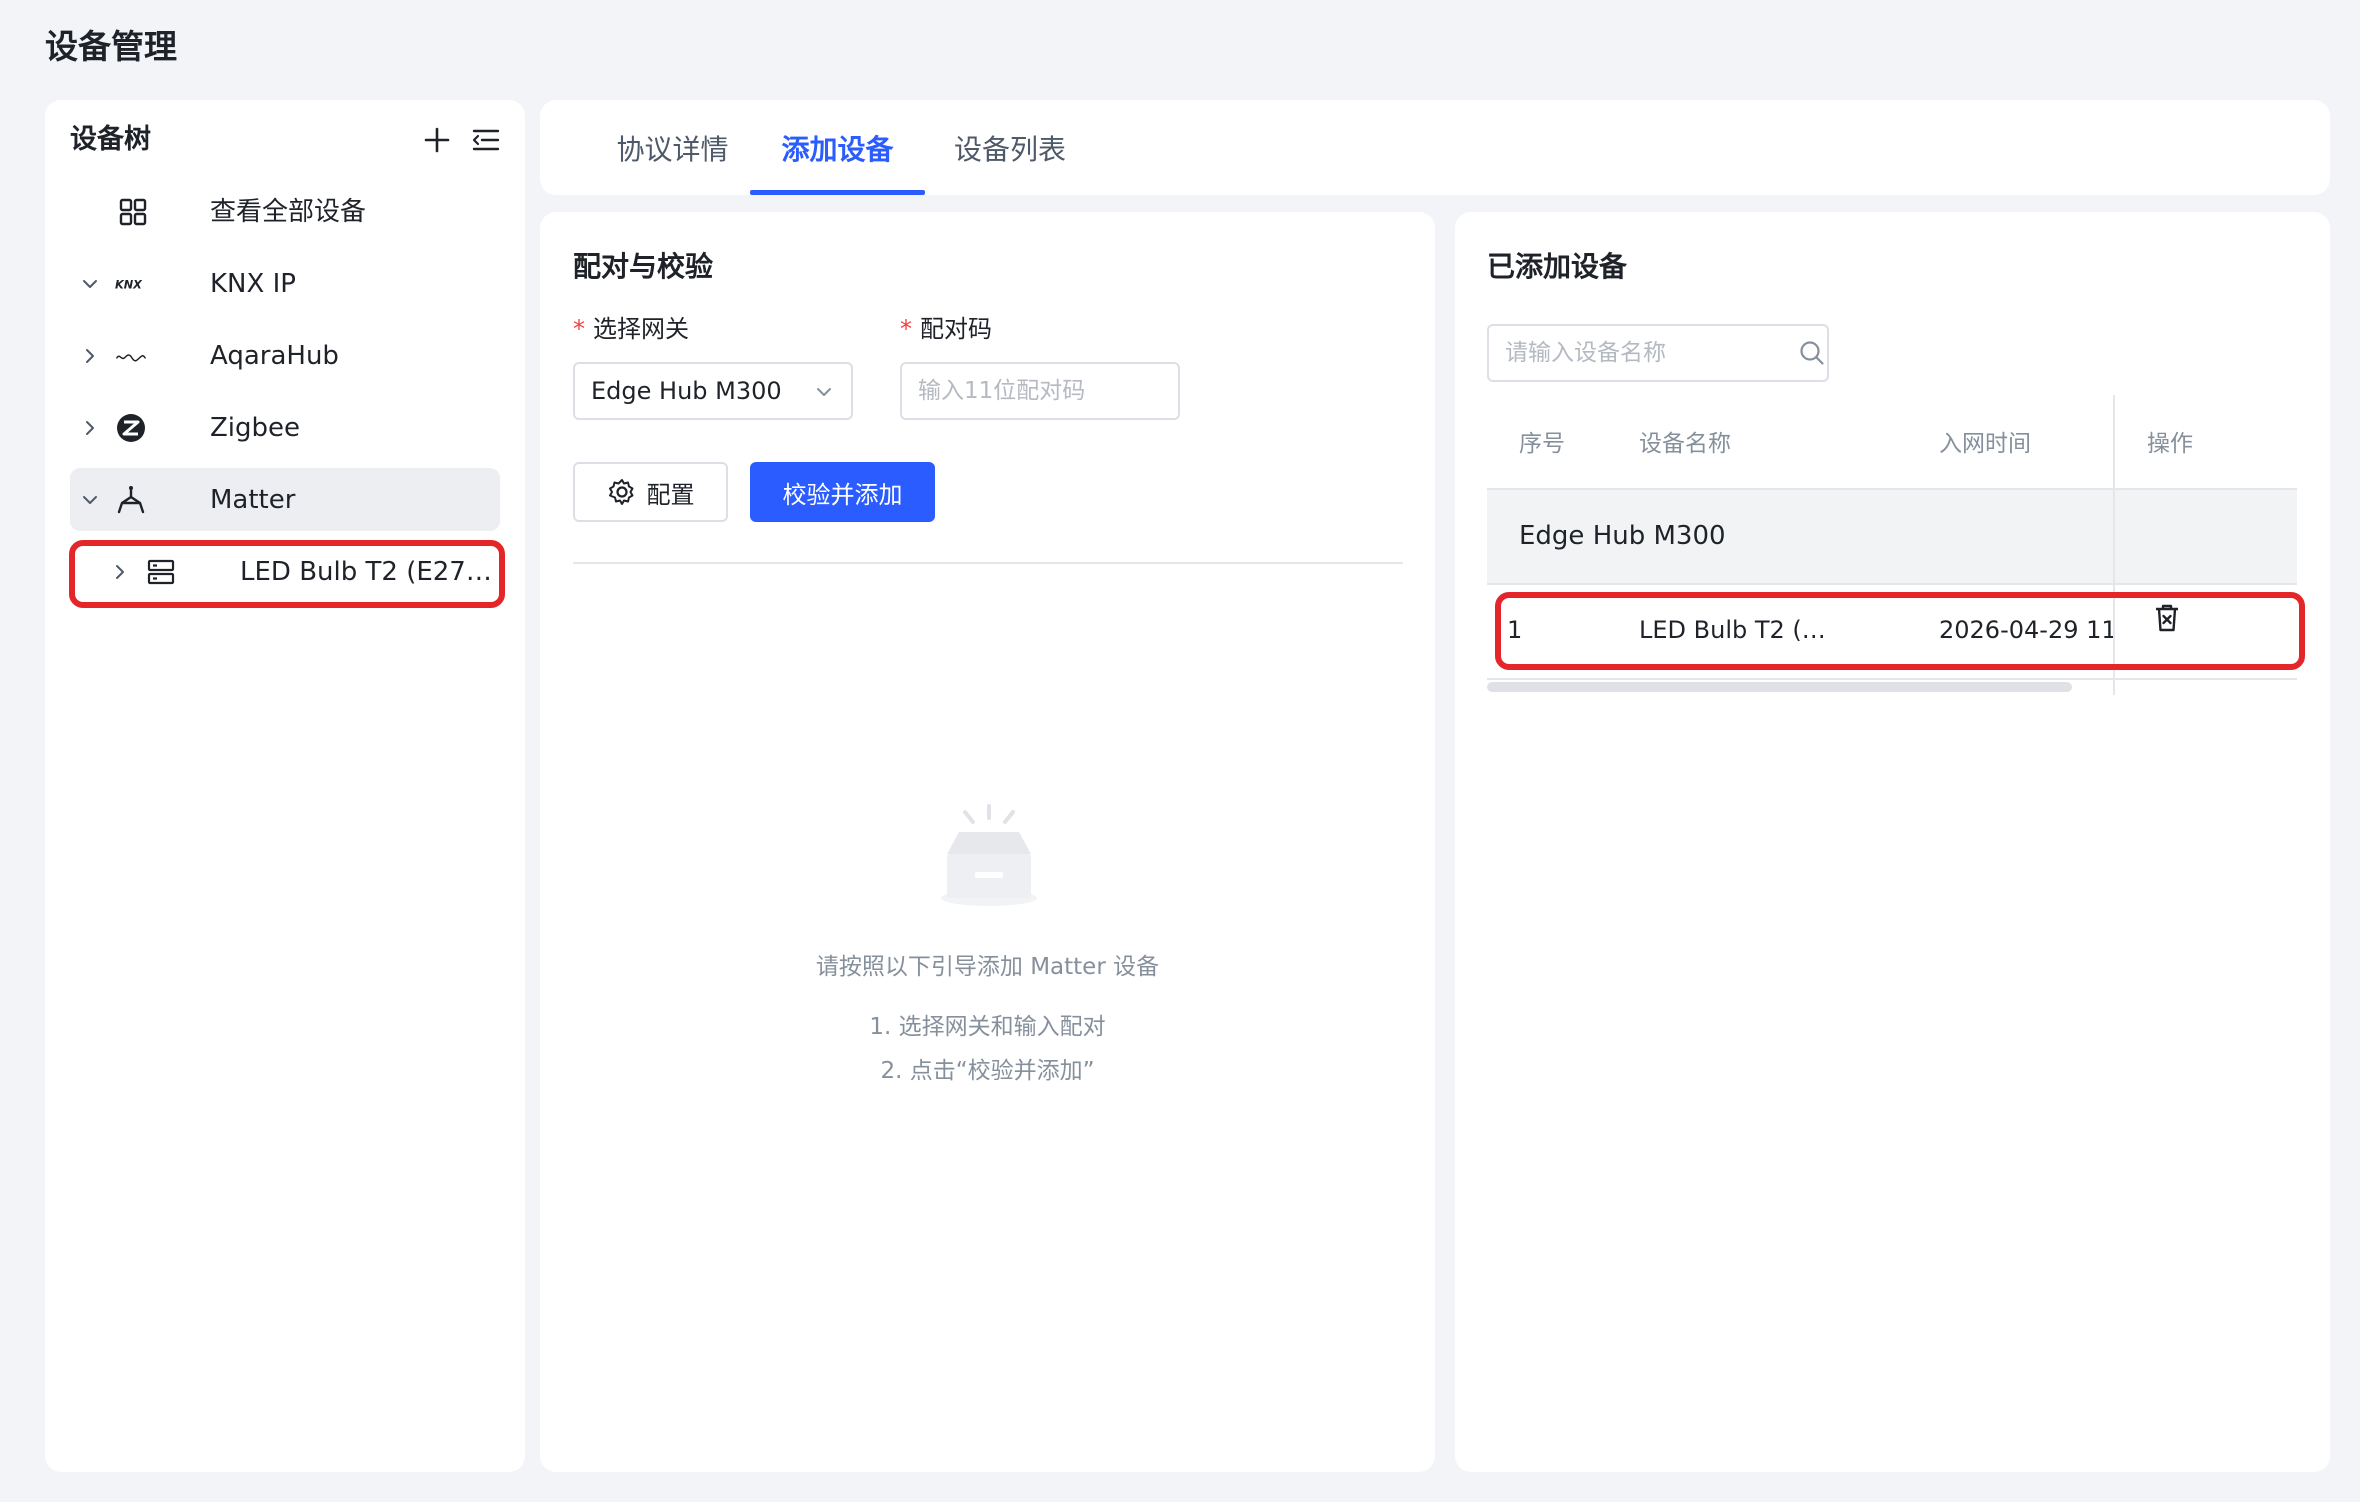 The image size is (2360, 1502). Describe the element at coordinates (670, 494) in the screenshot. I see `config-button-label: 配置` at that location.